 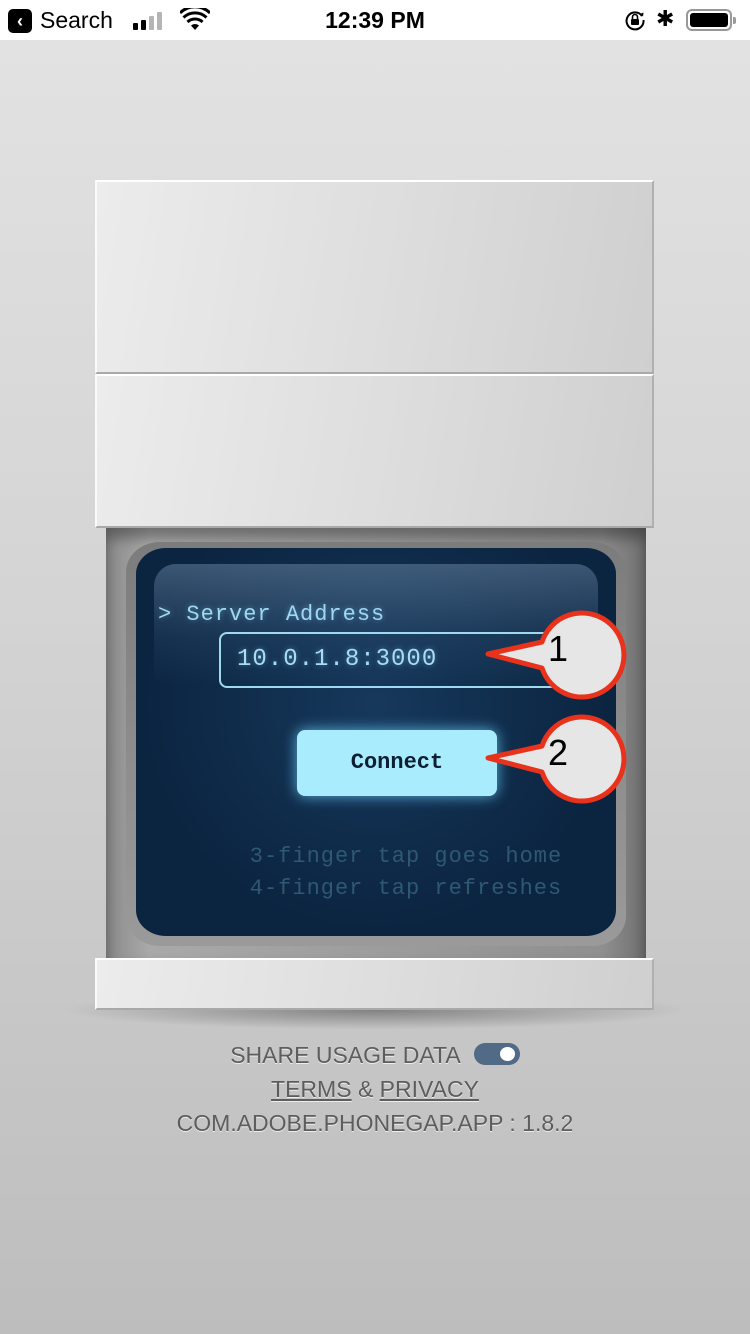 I want to click on rotation-lock-icon, so click(x=635, y=21).